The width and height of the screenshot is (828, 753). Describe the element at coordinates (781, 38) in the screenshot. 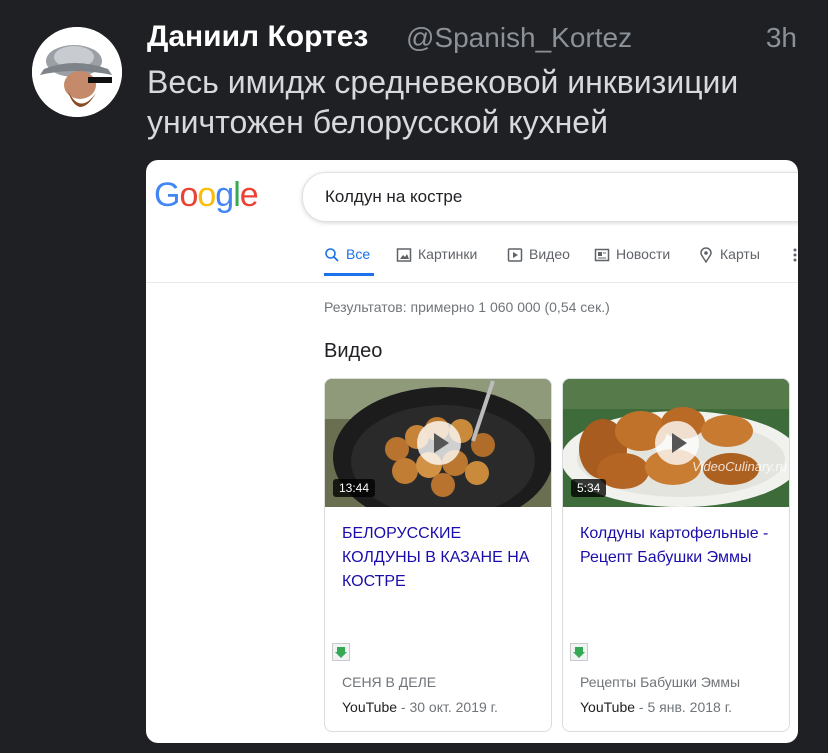

I see `timestamp: 3h` at that location.